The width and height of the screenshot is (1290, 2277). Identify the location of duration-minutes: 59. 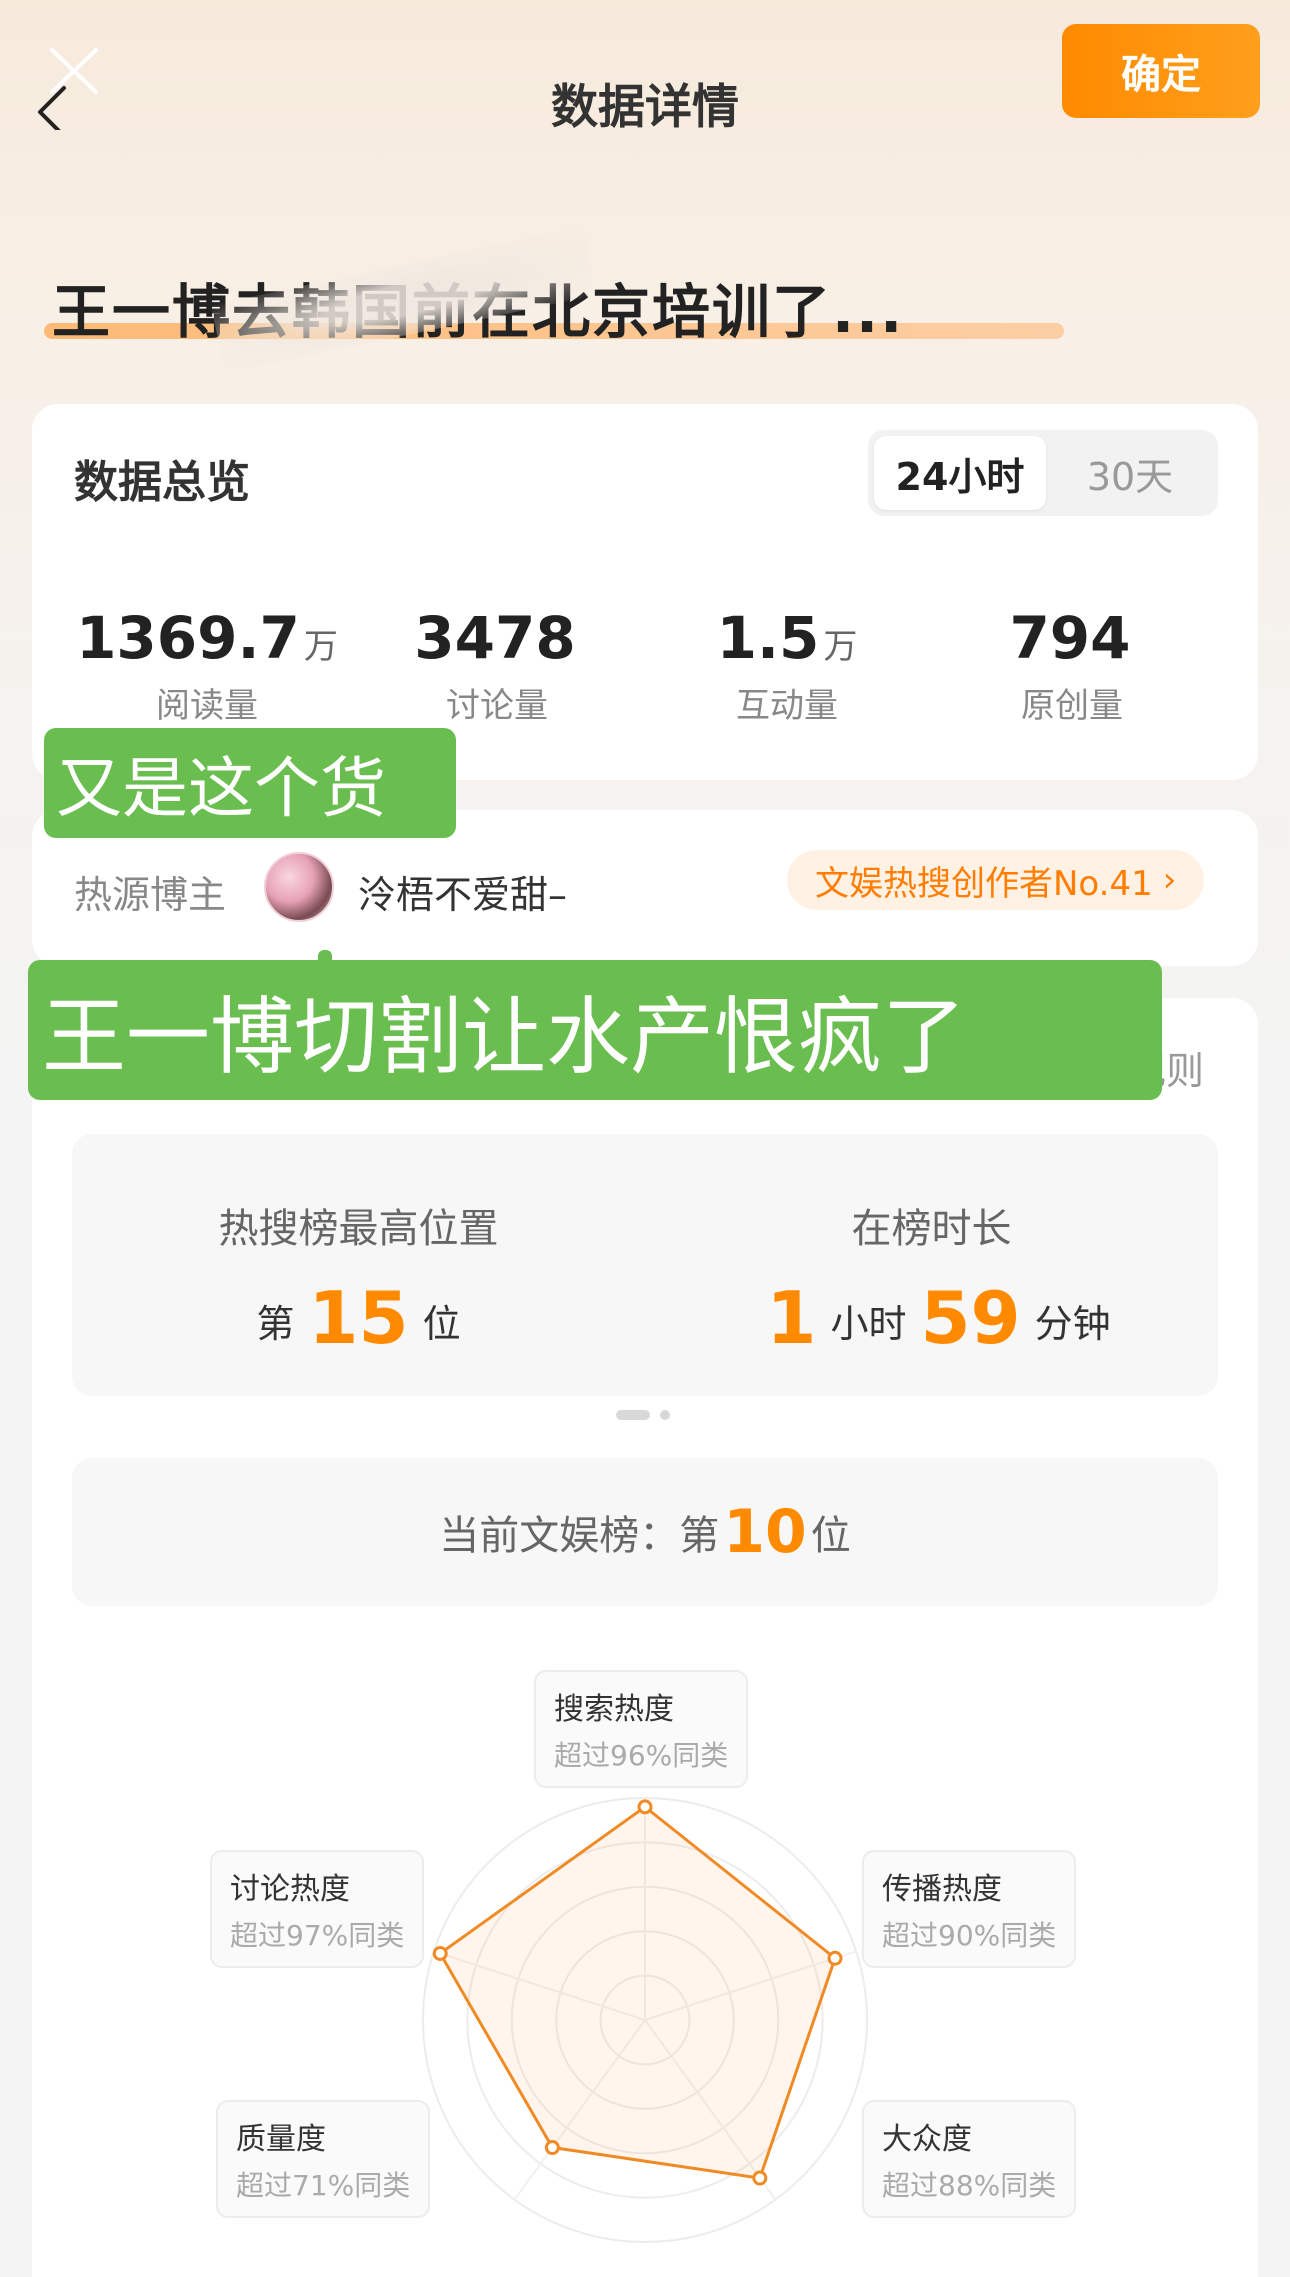
(970, 1318).